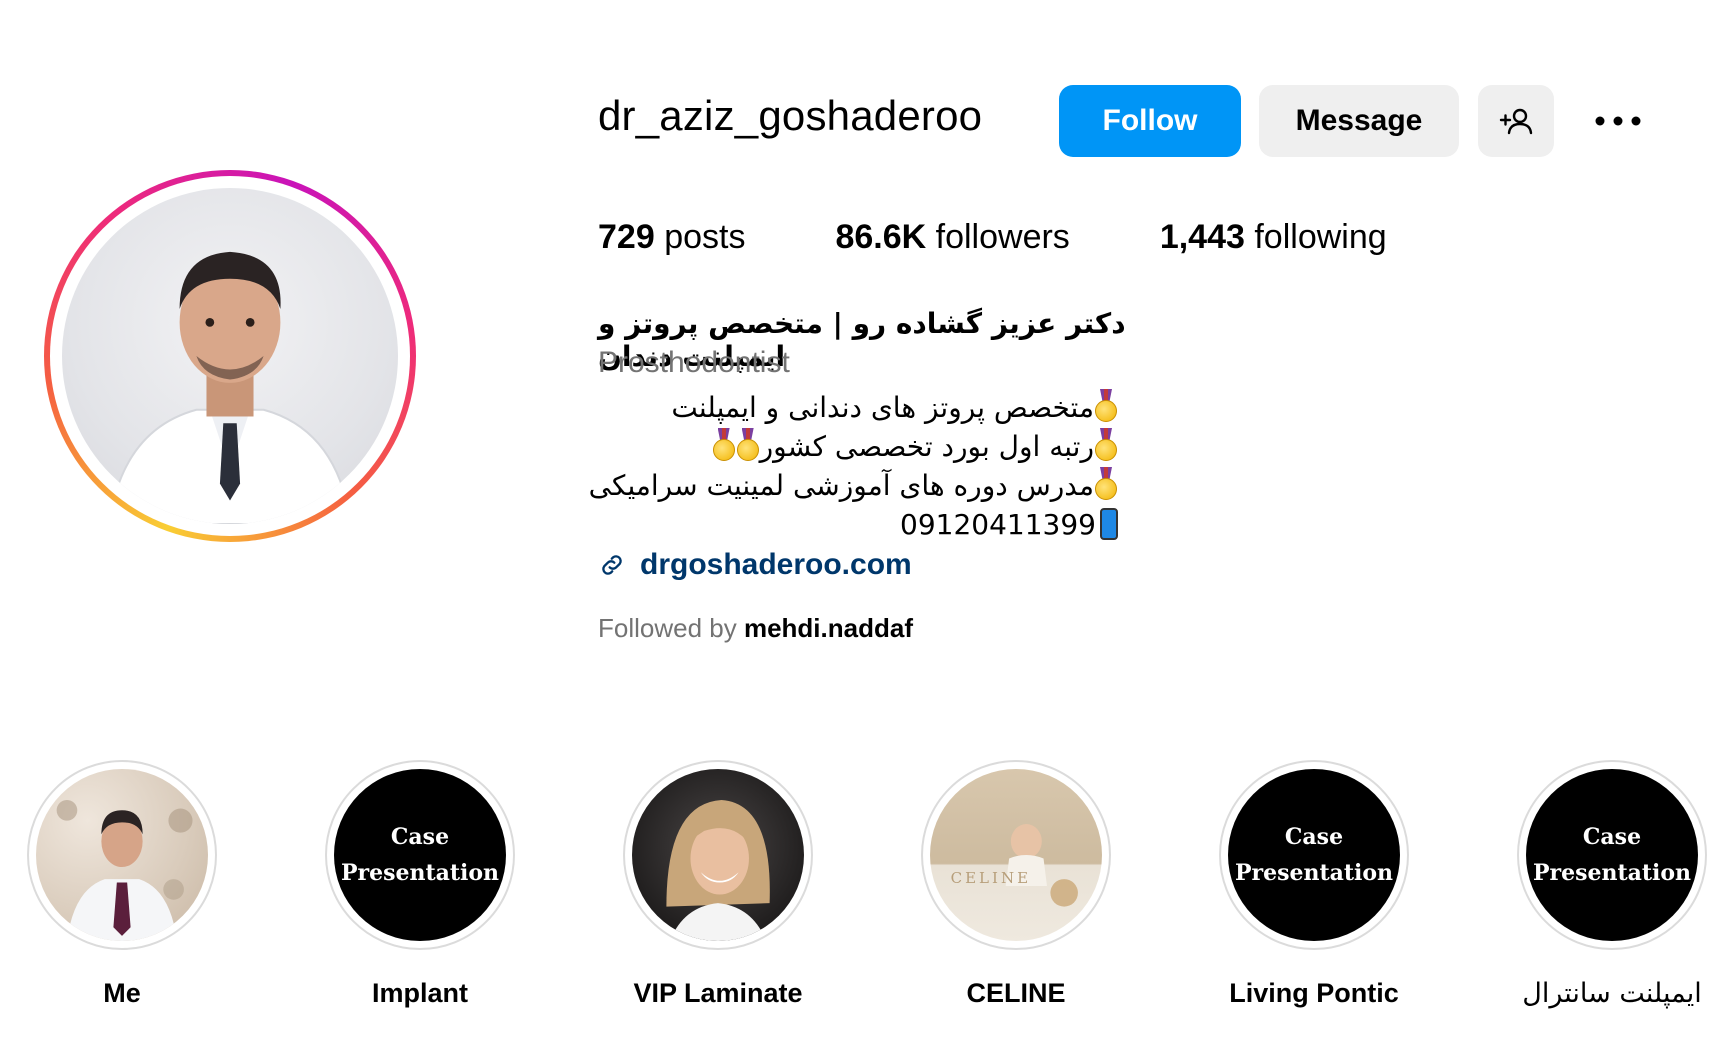 This screenshot has width=1735, height=1060. What do you see at coordinates (881, 237) in the screenshot?
I see `followers-count: 86.6K` at bounding box center [881, 237].